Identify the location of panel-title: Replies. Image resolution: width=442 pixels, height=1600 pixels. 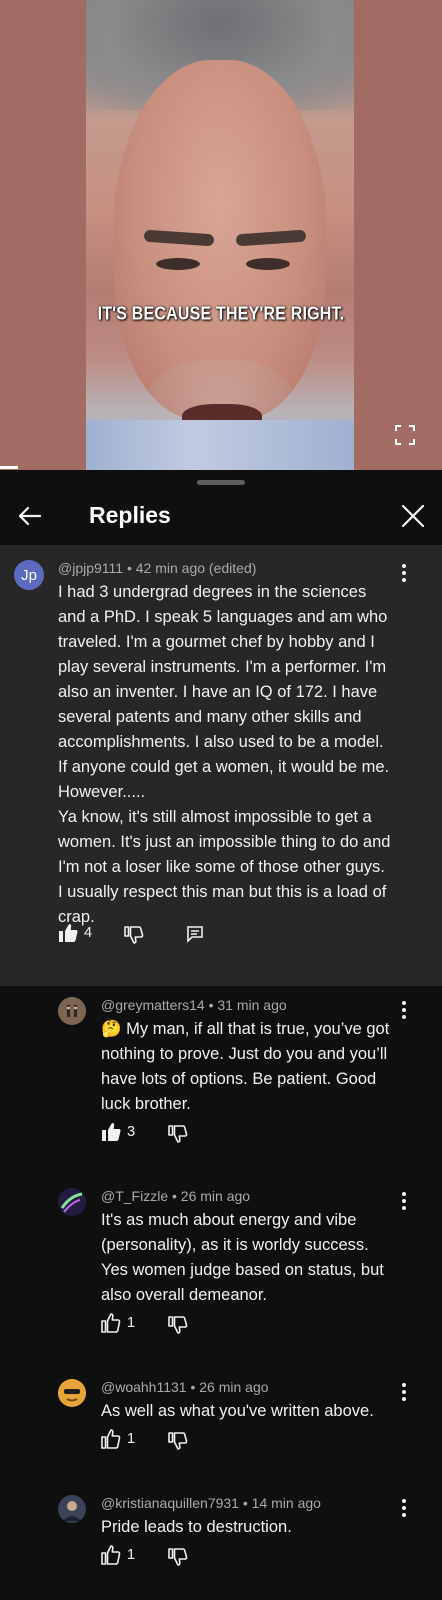
(130, 515).